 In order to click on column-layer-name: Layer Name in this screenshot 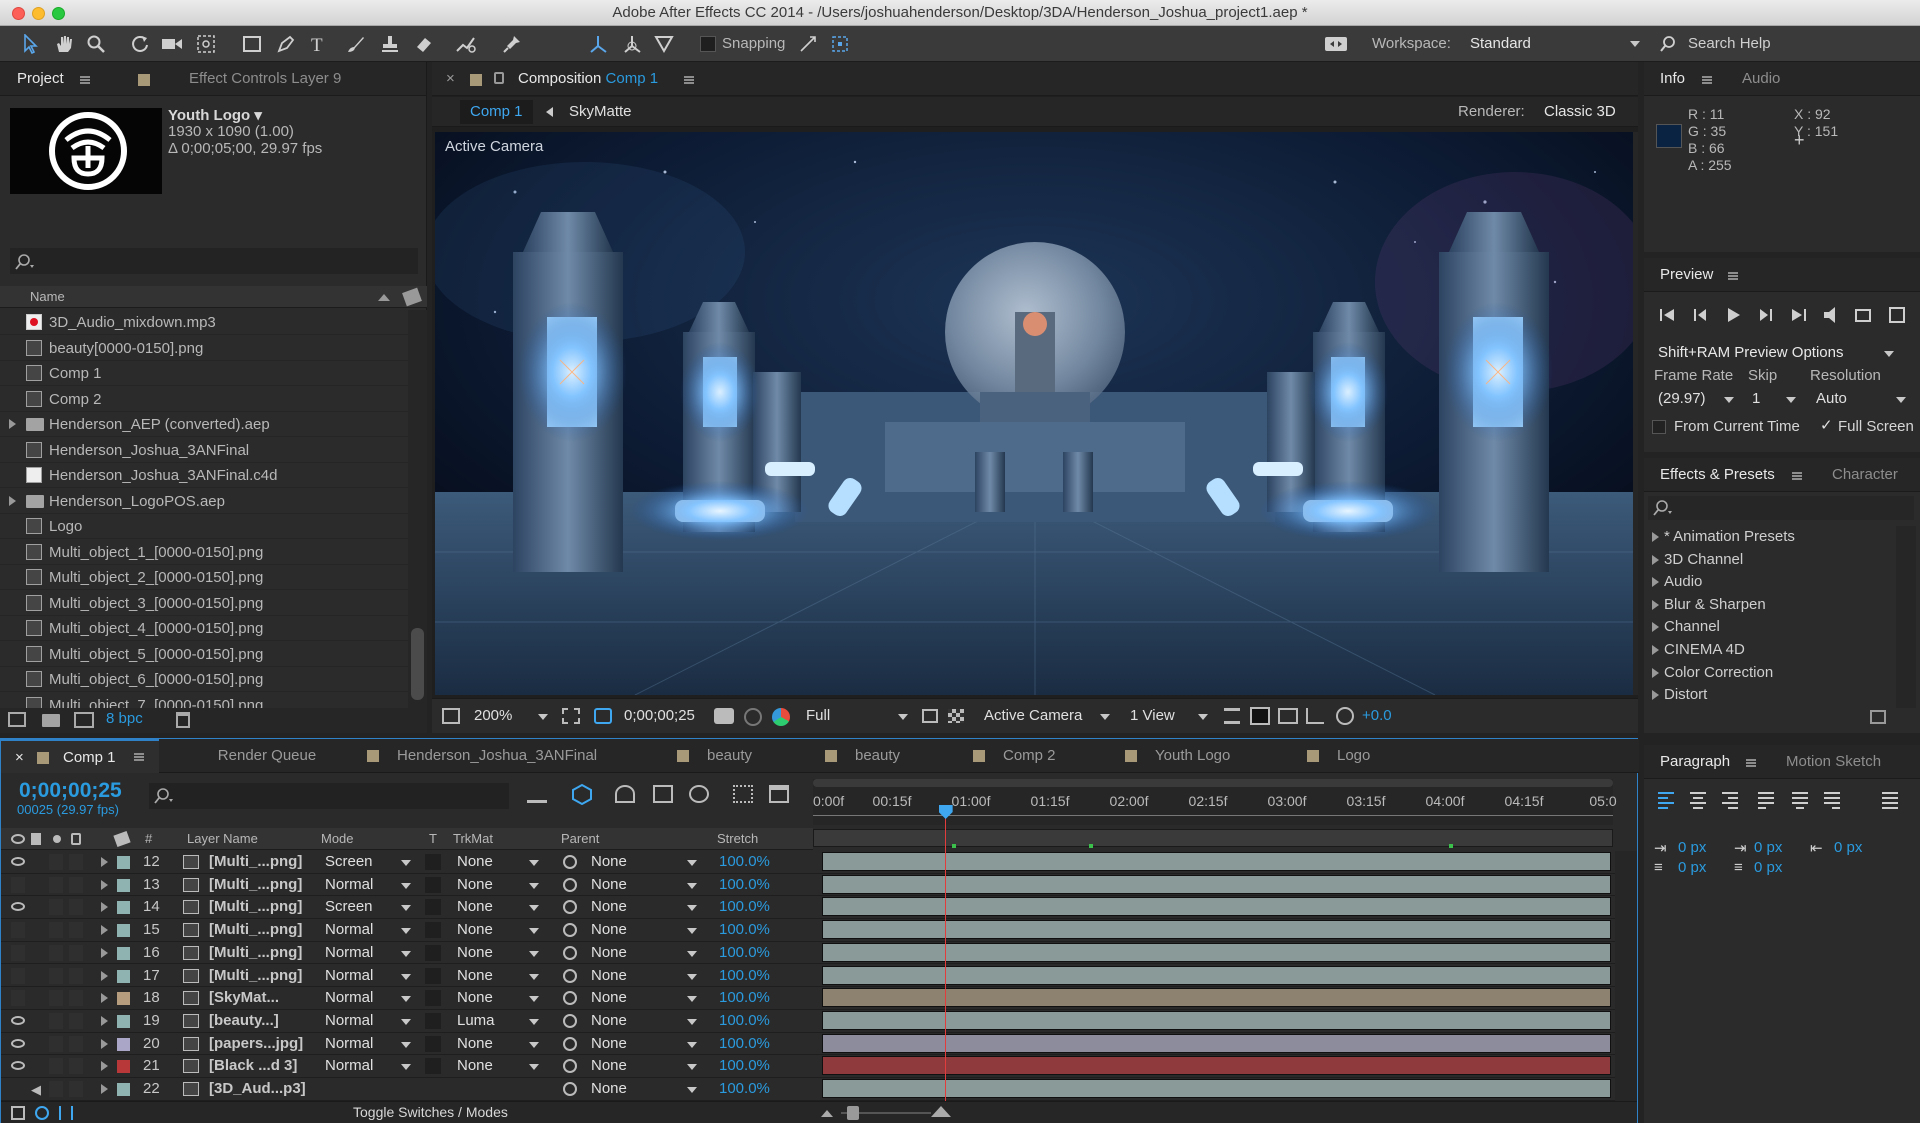, I will do `click(222, 839)`.